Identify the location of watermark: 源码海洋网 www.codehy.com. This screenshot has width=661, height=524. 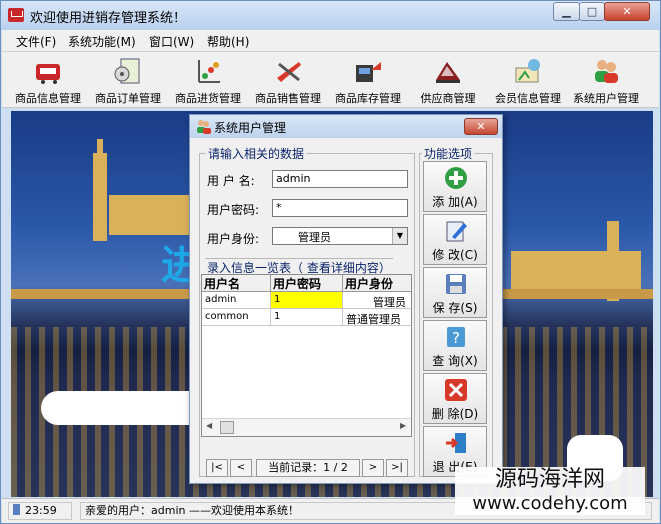
(550, 491).